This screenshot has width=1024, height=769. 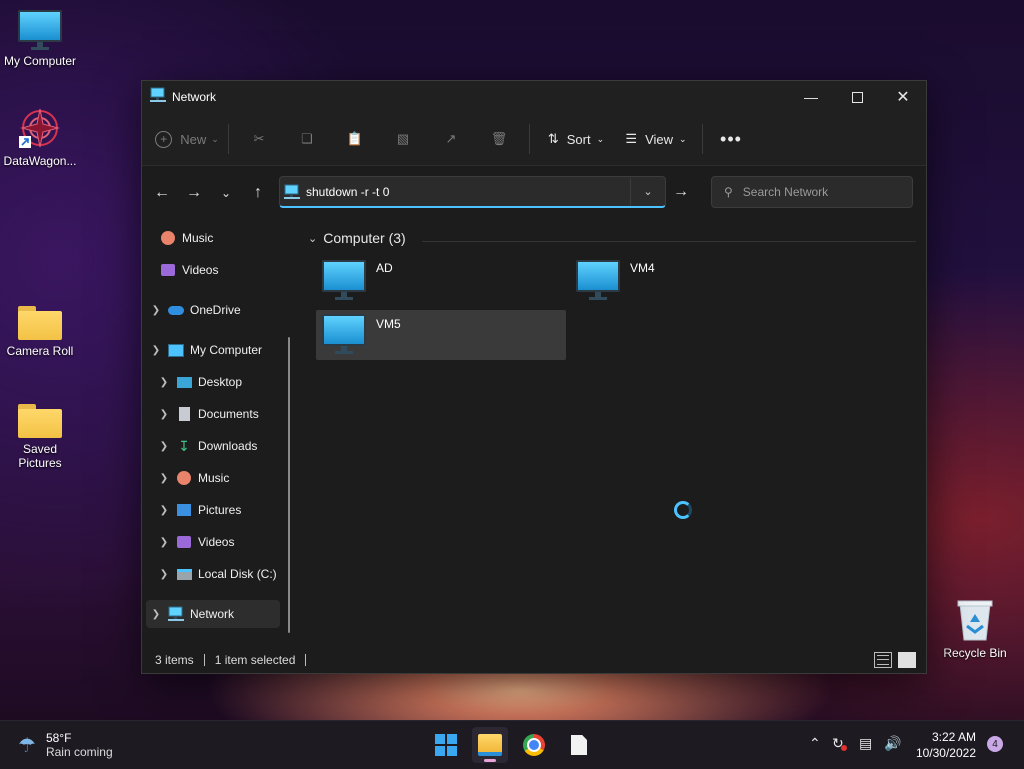 What do you see at coordinates (199, 382) in the screenshot?
I see `sidebar-item-desktop: ❯ Desktop` at bounding box center [199, 382].